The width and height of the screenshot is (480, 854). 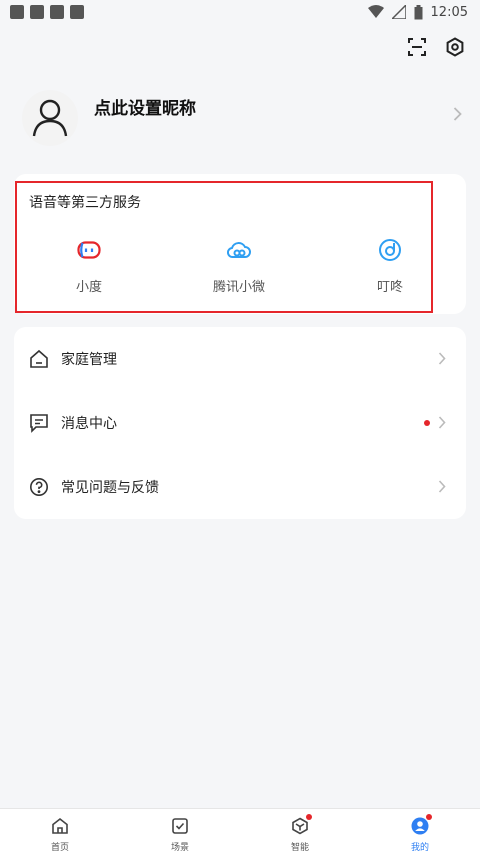 What do you see at coordinates (89, 360) in the screenshot?
I see `menu-label: 家庭管理` at bounding box center [89, 360].